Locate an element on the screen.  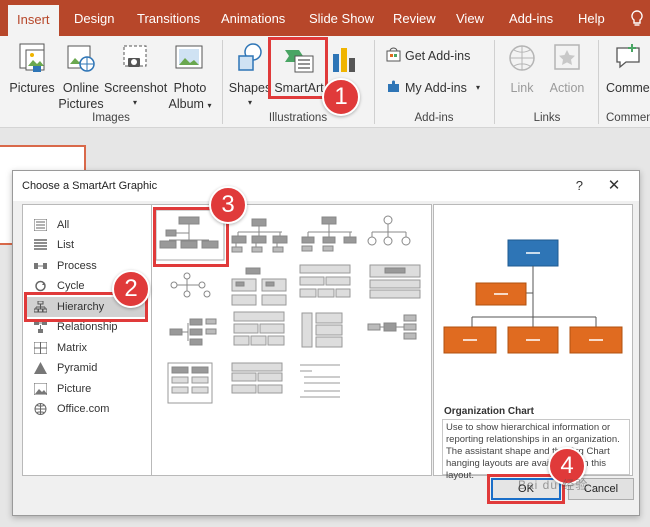
tab-design: Design is located at coordinates (94, 18).